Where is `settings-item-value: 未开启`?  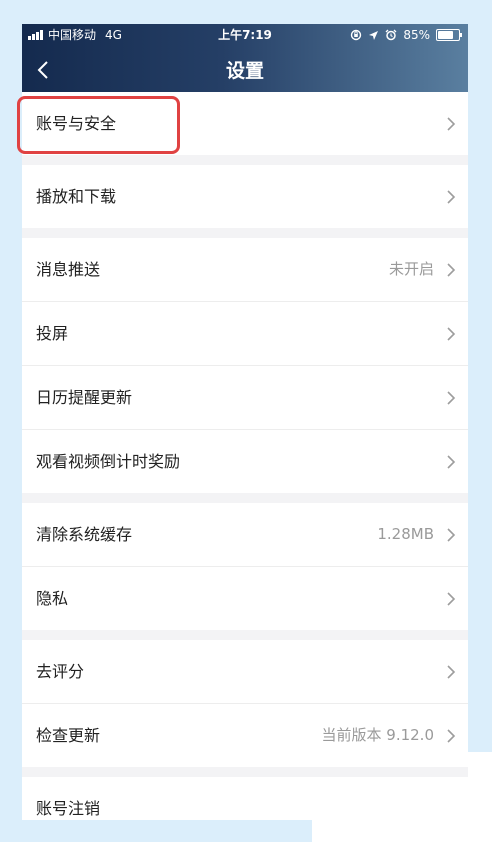 settings-item-value: 未开启 is located at coordinates (411, 269).